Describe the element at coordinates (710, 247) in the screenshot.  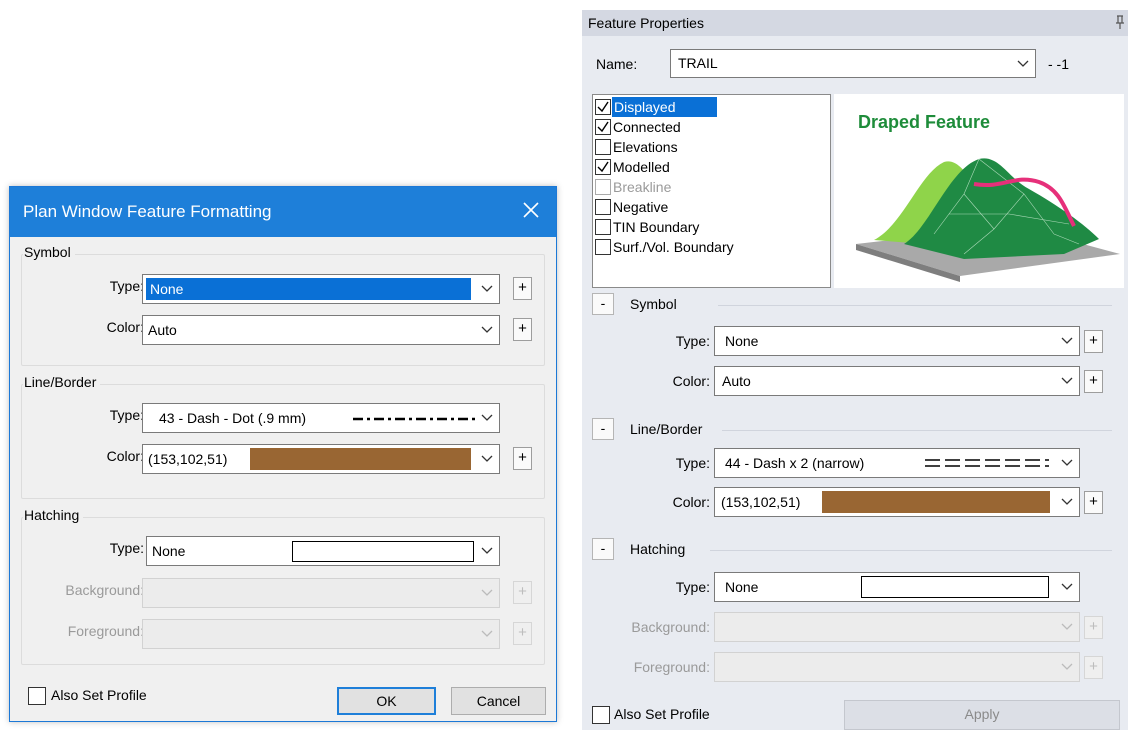
I see `list-item: Surf./Vol. Boundary` at that location.